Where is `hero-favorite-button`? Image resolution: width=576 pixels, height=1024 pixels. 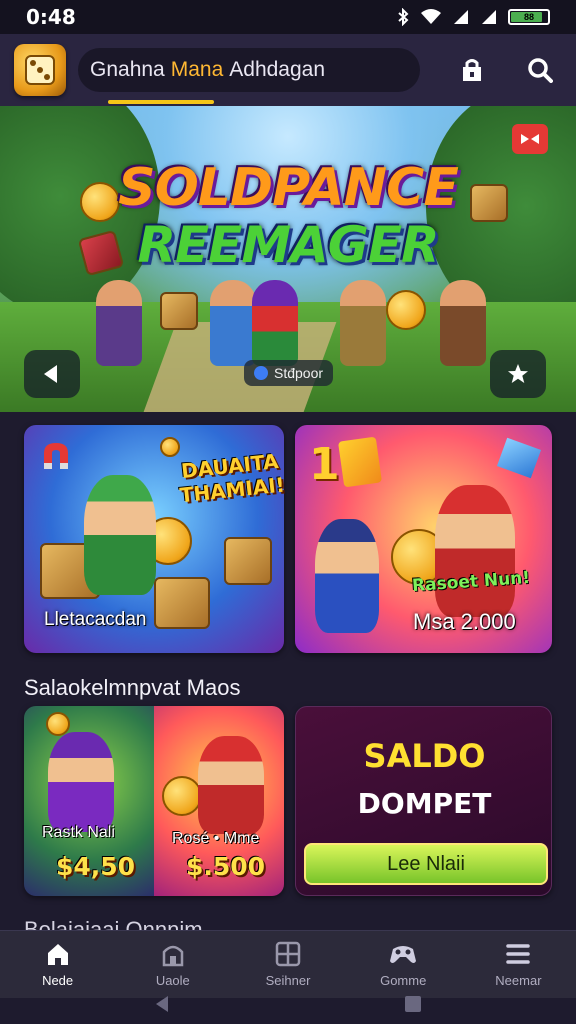 hero-favorite-button is located at coordinates (518, 374).